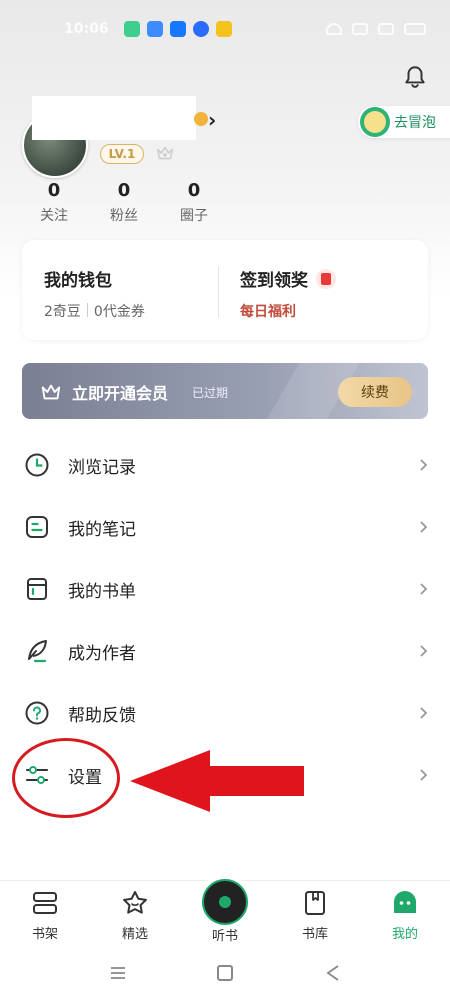 This screenshot has width=450, height=1000. I want to click on status-left: 10:06, so click(148, 29).